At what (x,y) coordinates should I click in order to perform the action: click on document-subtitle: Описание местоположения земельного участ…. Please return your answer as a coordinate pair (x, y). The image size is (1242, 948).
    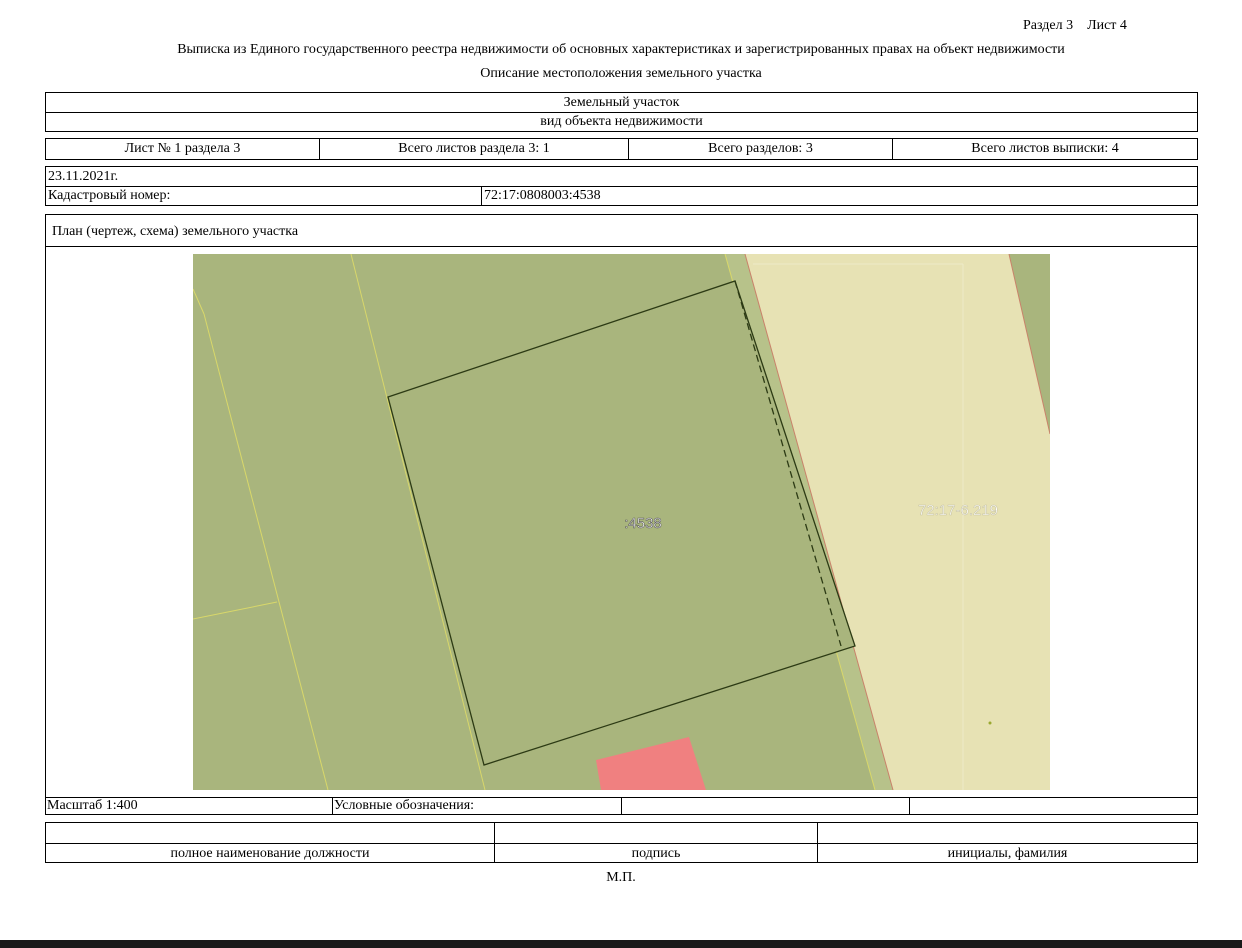
    Looking at the image, I should click on (621, 73).